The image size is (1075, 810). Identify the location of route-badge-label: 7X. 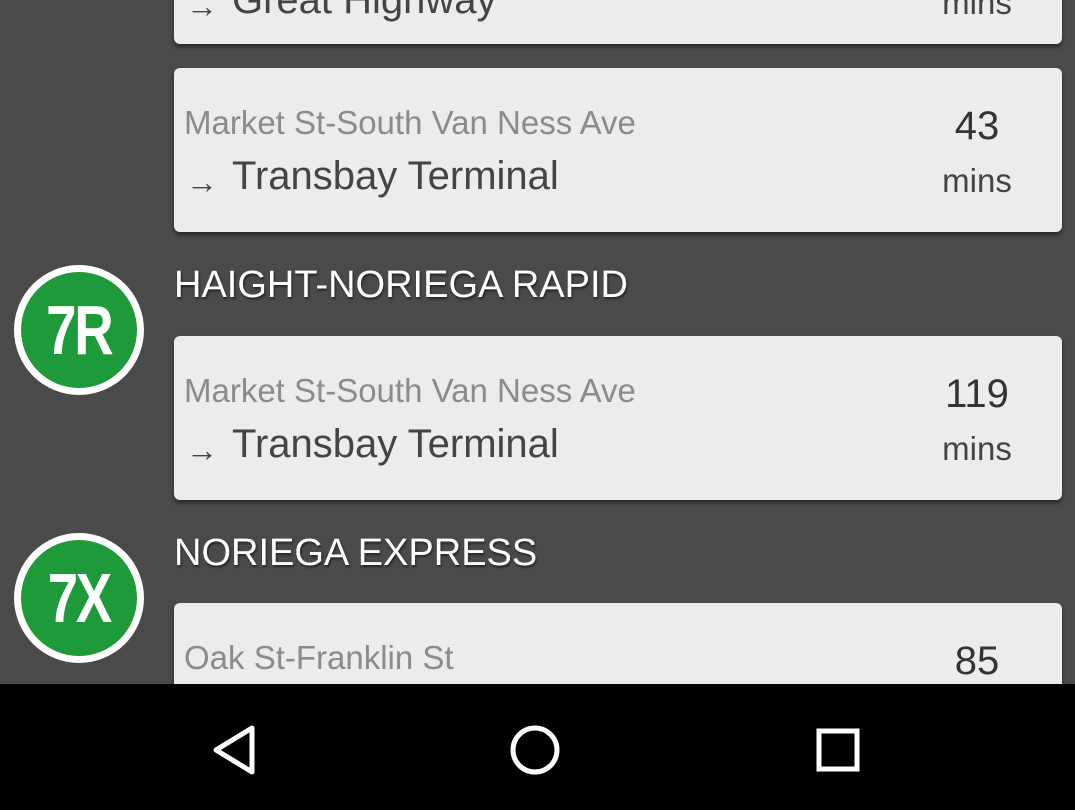
(79, 598).